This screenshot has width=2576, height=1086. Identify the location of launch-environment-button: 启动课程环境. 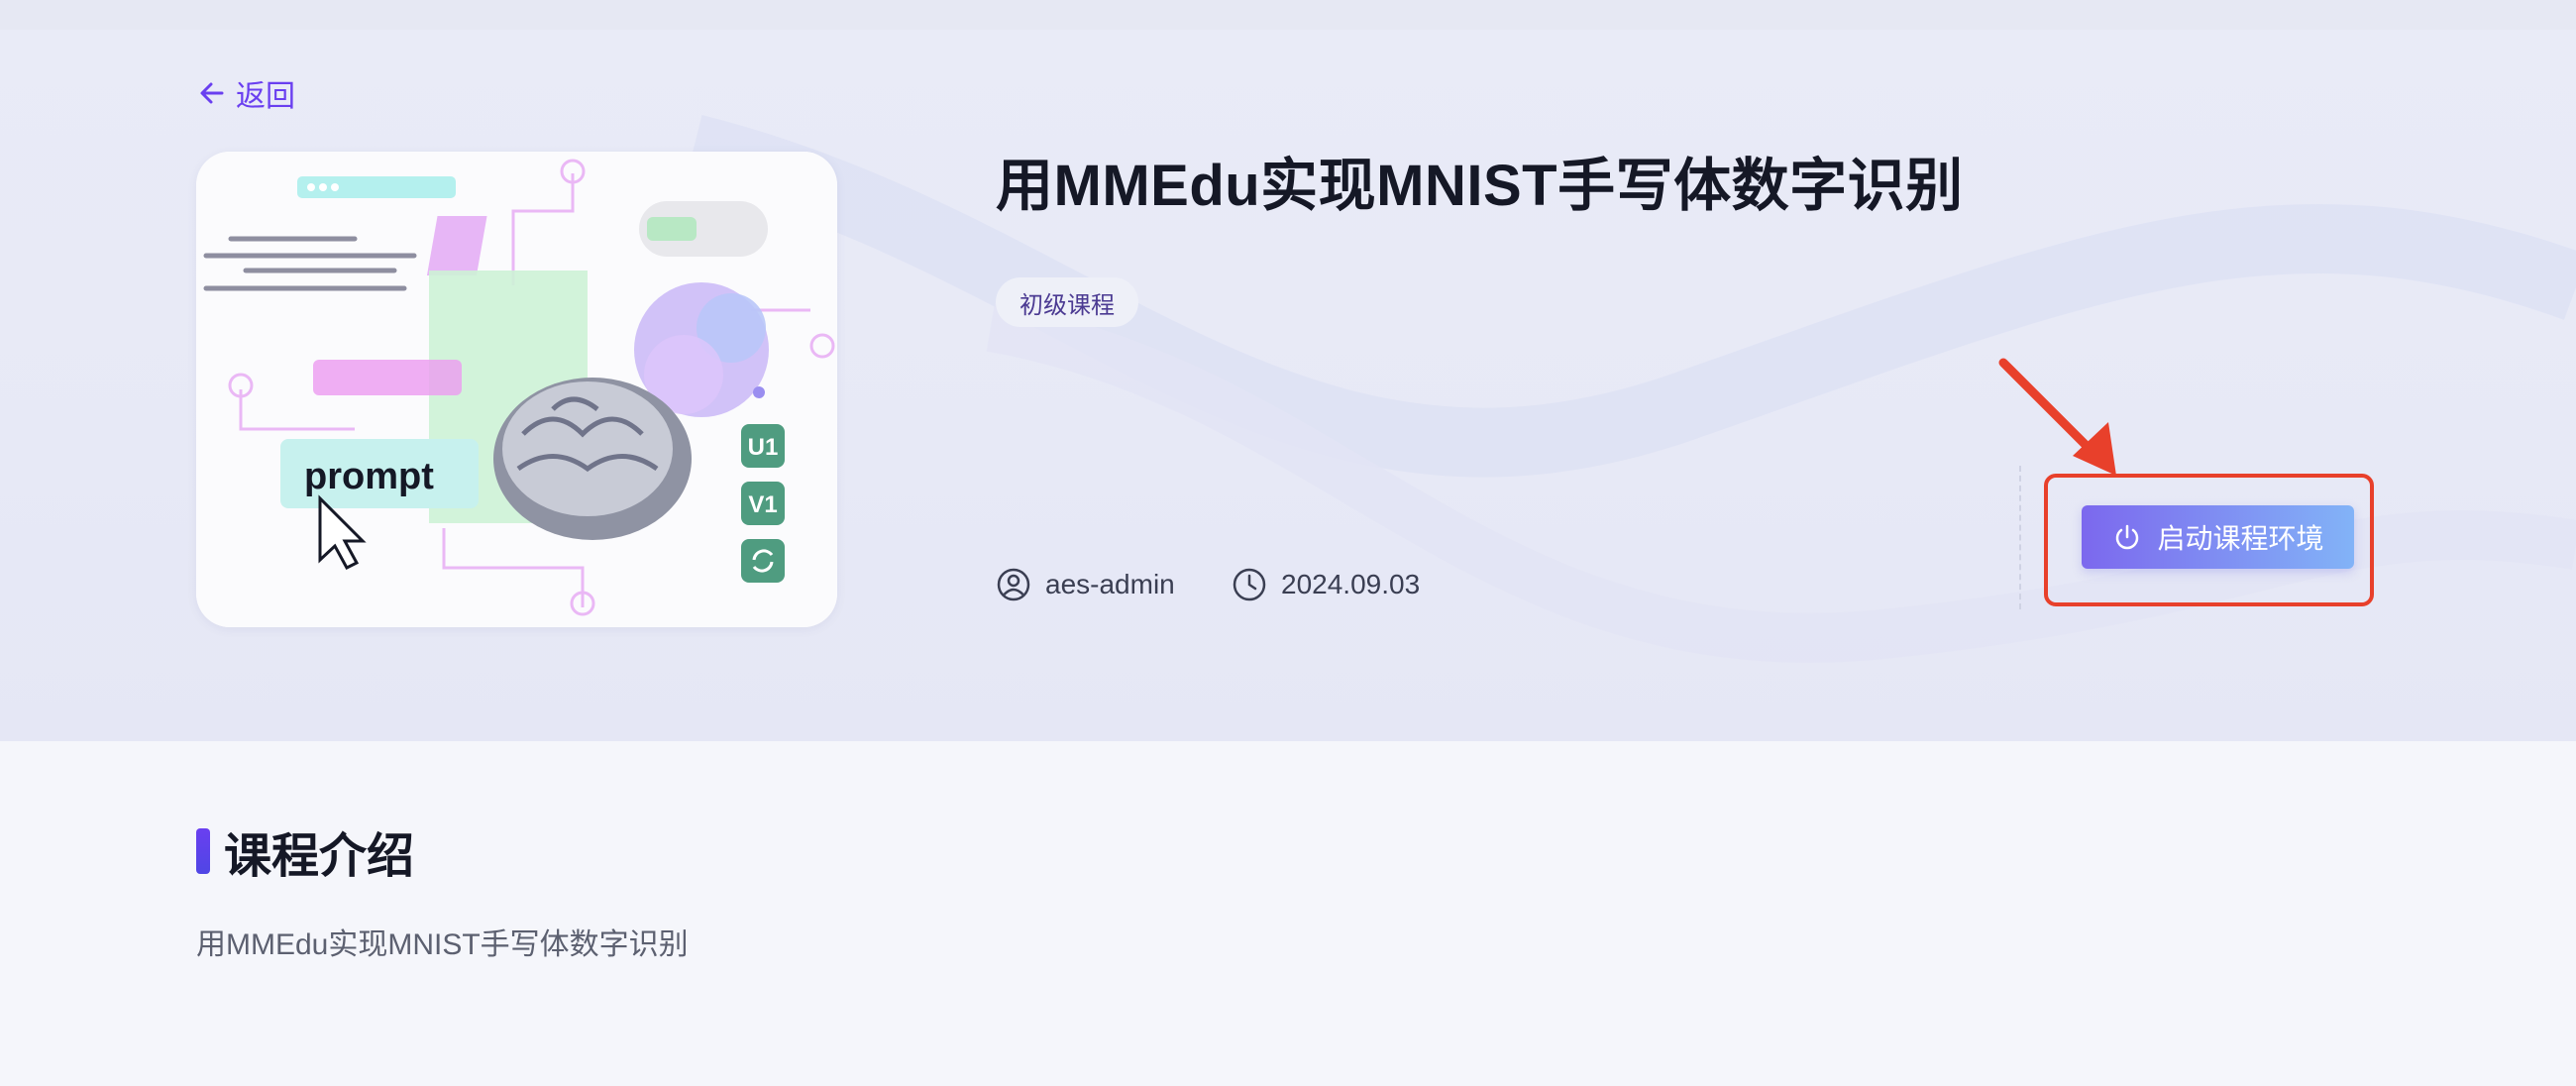
(2218, 537).